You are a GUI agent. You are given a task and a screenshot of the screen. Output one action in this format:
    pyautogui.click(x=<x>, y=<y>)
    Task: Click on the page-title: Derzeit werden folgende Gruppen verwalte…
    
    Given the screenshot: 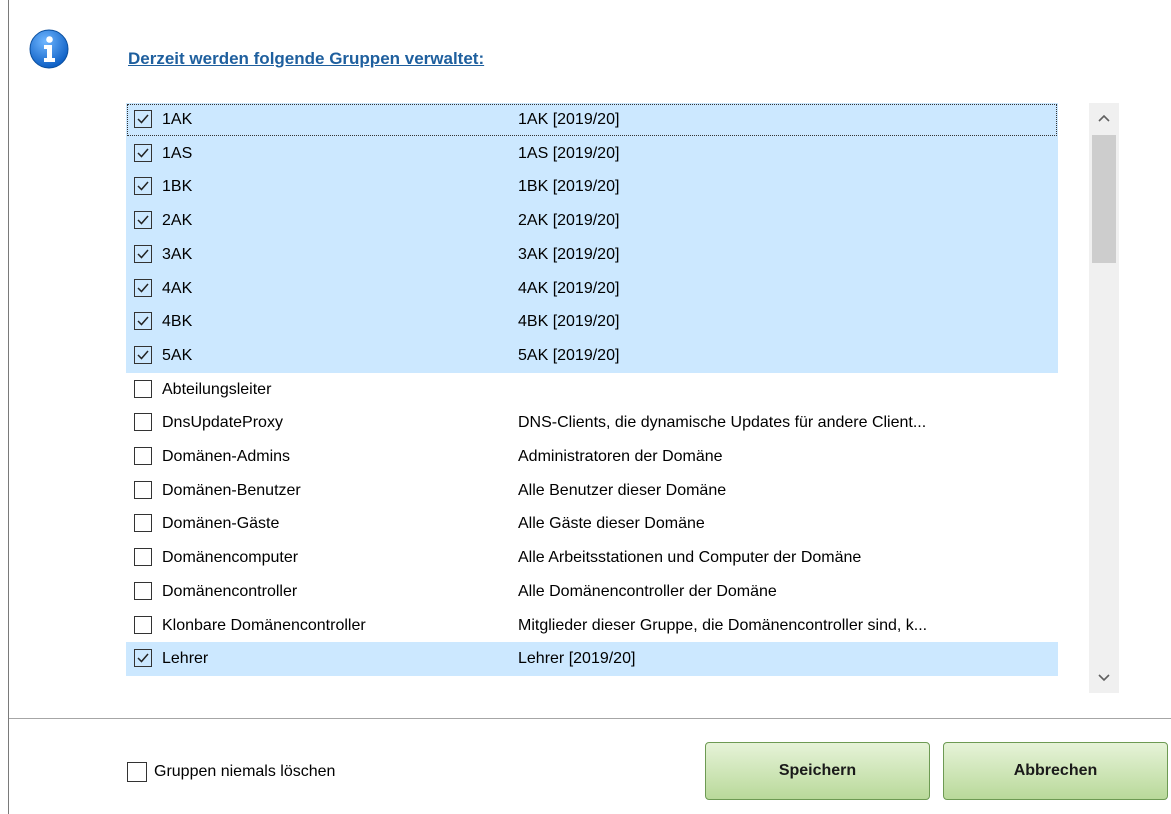 What is the action you would take?
    pyautogui.click(x=306, y=58)
    